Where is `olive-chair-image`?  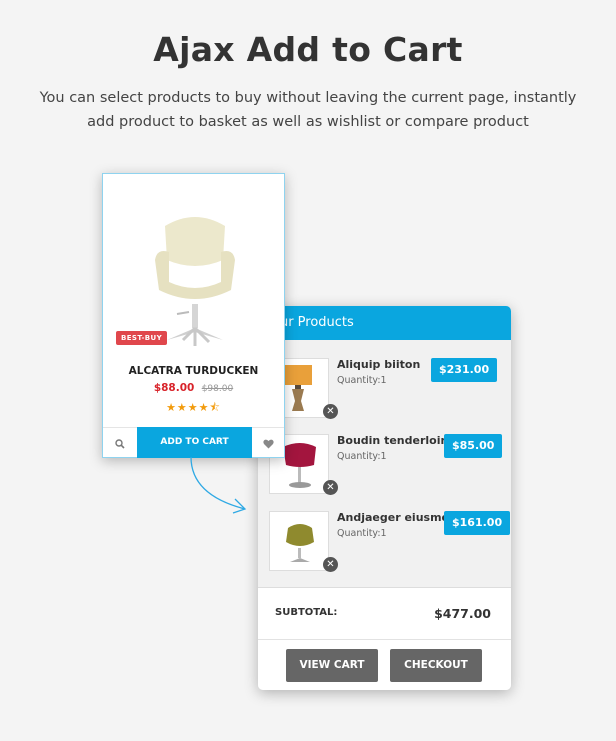 olive-chair-image is located at coordinates (300, 543).